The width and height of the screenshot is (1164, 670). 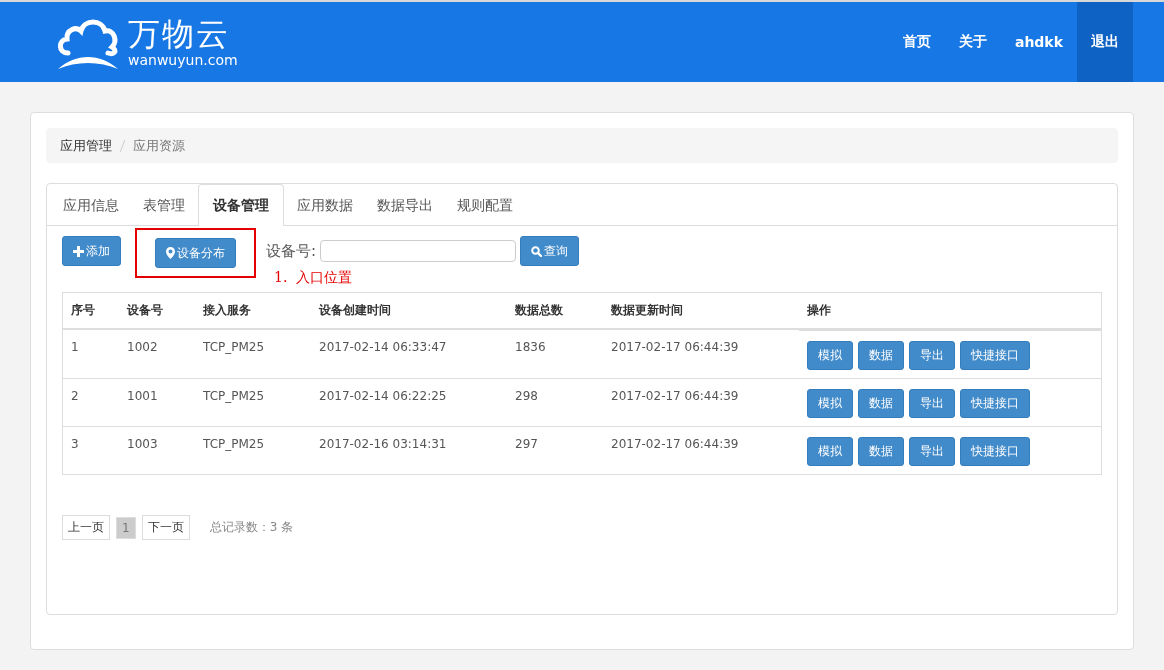 What do you see at coordinates (701, 310) in the screenshot?
I see `column-header: 数据更新时间` at bounding box center [701, 310].